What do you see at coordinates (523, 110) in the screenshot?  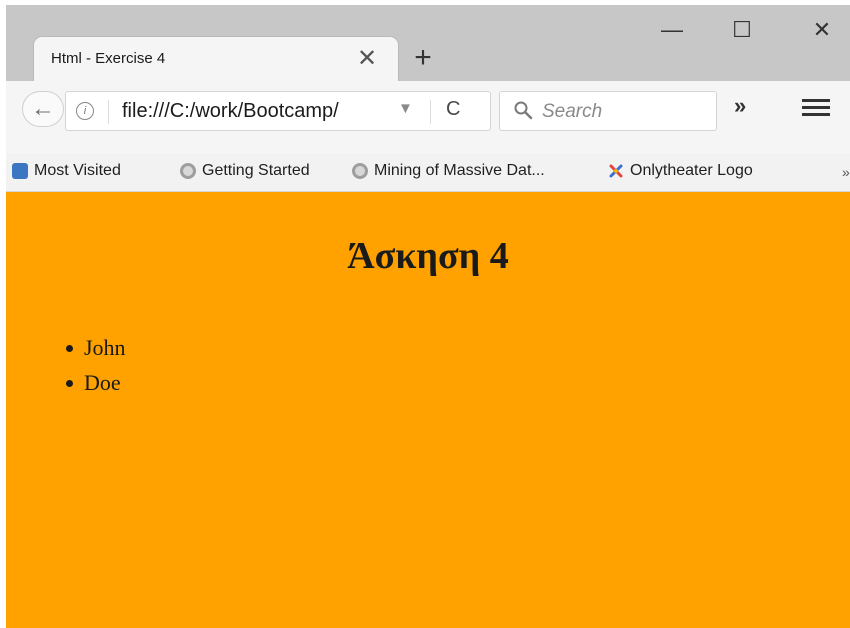 I see `search-icon` at bounding box center [523, 110].